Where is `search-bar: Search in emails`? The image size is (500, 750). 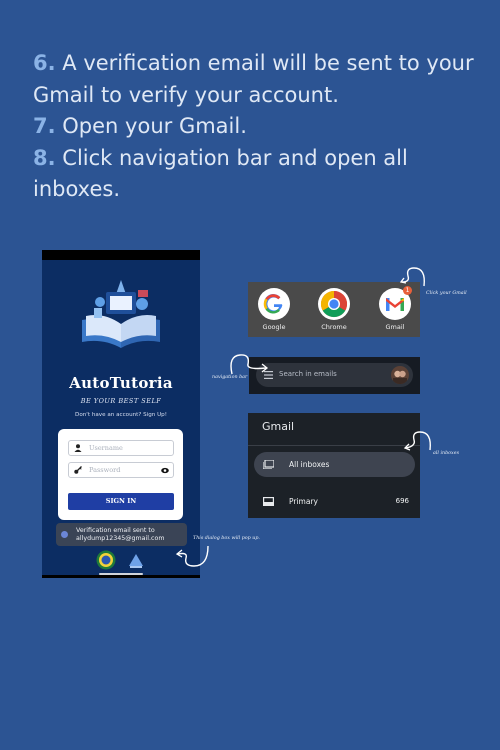 search-bar: Search in emails is located at coordinates (334, 375).